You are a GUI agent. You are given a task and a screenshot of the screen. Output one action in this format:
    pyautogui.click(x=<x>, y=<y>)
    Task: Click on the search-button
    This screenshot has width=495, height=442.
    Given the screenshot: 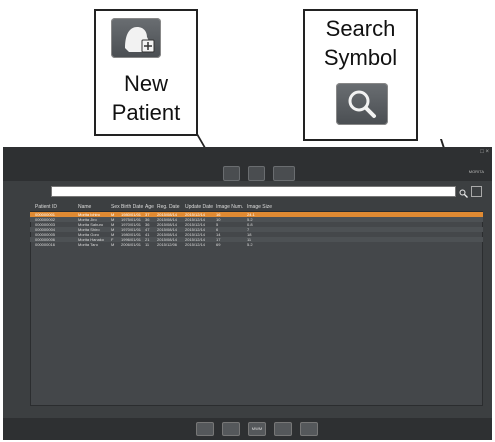 What is the action you would take?
    pyautogui.click(x=463, y=192)
    